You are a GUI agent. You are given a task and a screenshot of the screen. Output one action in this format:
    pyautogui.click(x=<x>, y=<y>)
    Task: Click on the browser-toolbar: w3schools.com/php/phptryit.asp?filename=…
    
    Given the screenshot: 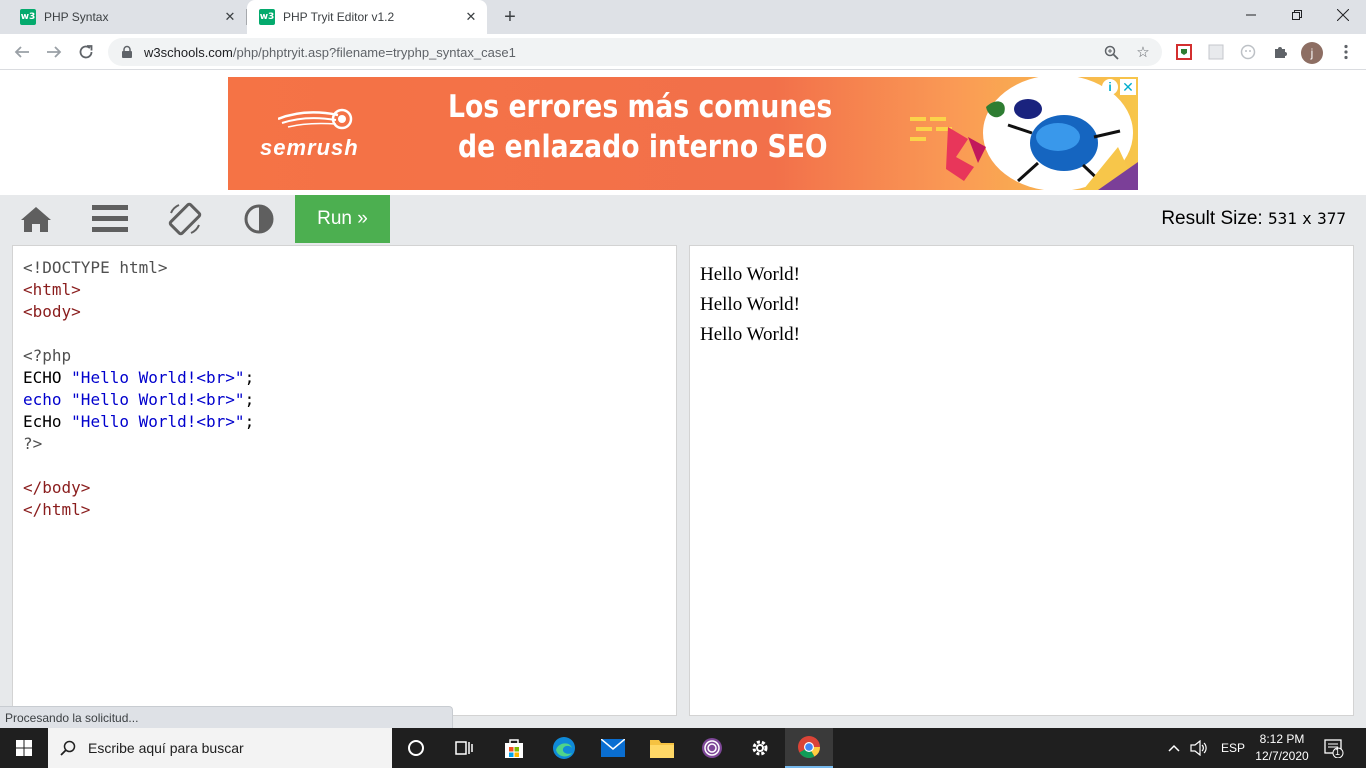 What is the action you would take?
    pyautogui.click(x=683, y=52)
    